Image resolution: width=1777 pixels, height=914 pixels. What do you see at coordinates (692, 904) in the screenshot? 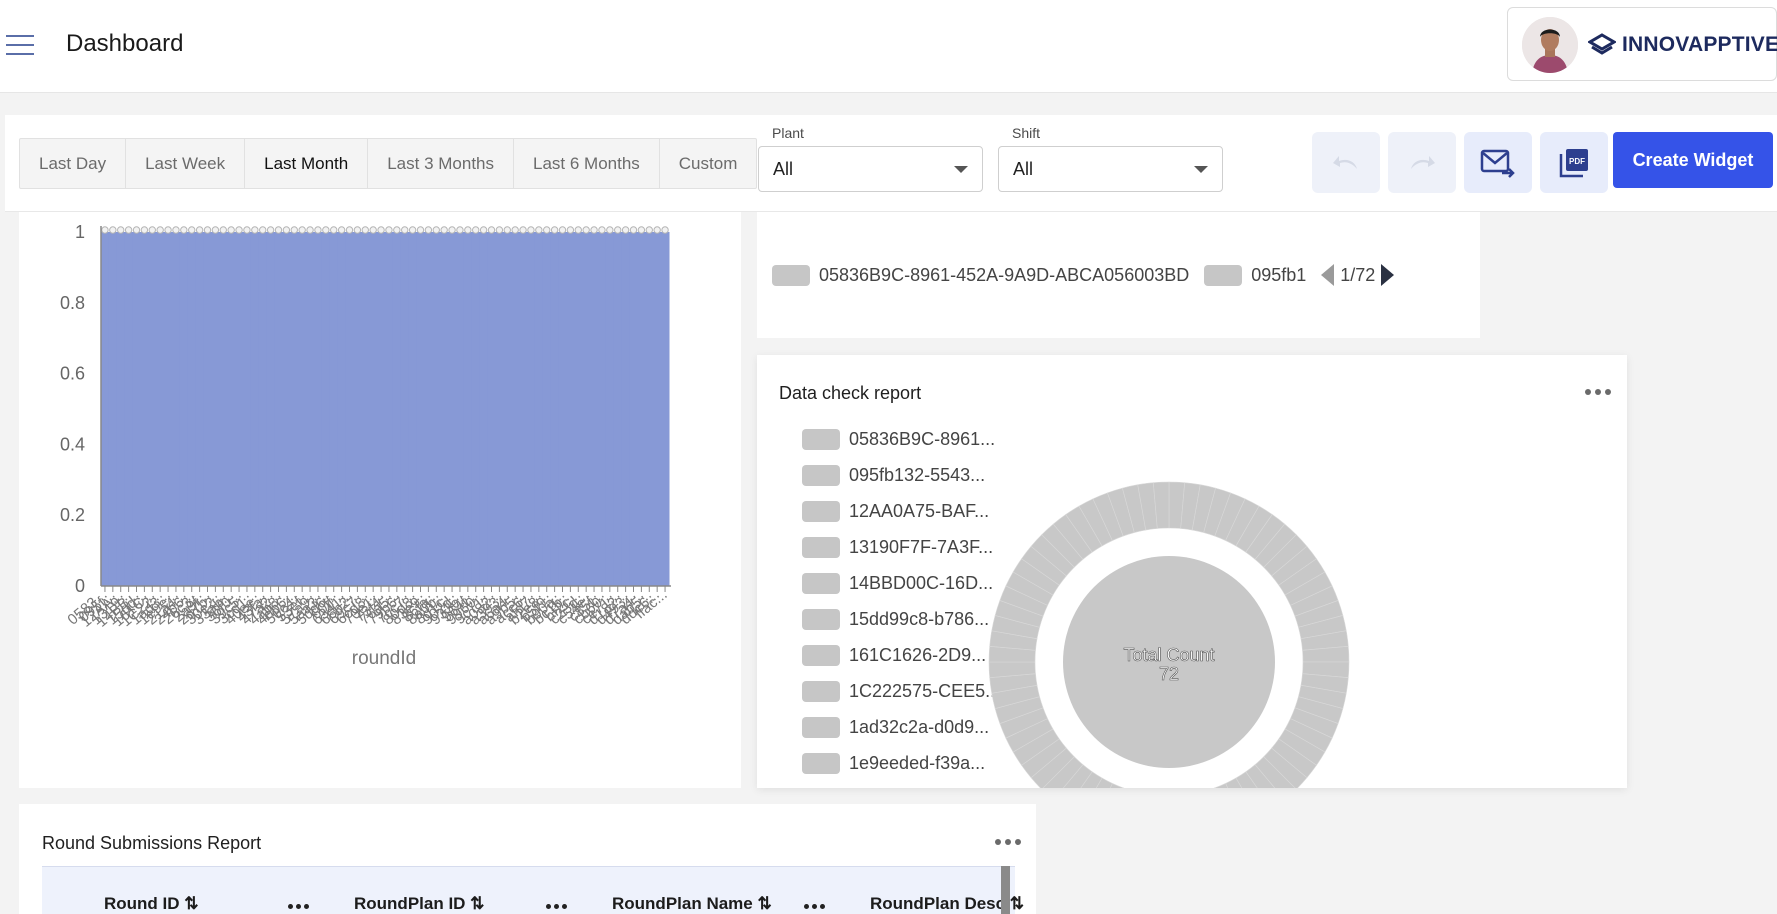
I see `column-header-roundplan-name: RoundPlan Name ⇅` at bounding box center [692, 904].